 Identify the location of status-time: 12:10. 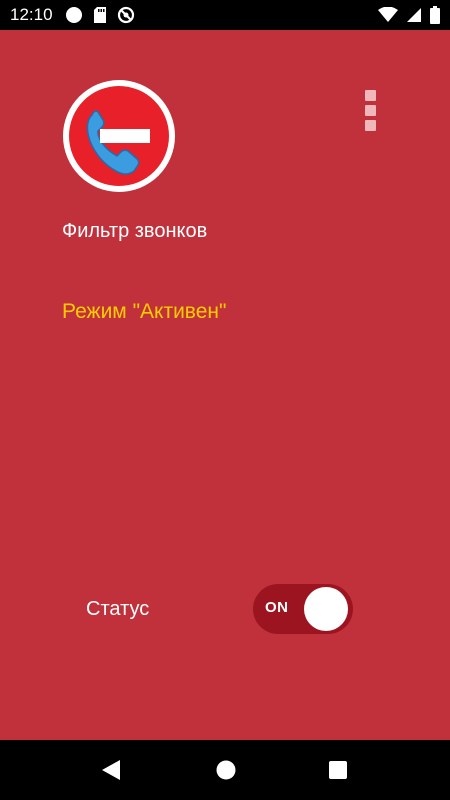
(31, 14).